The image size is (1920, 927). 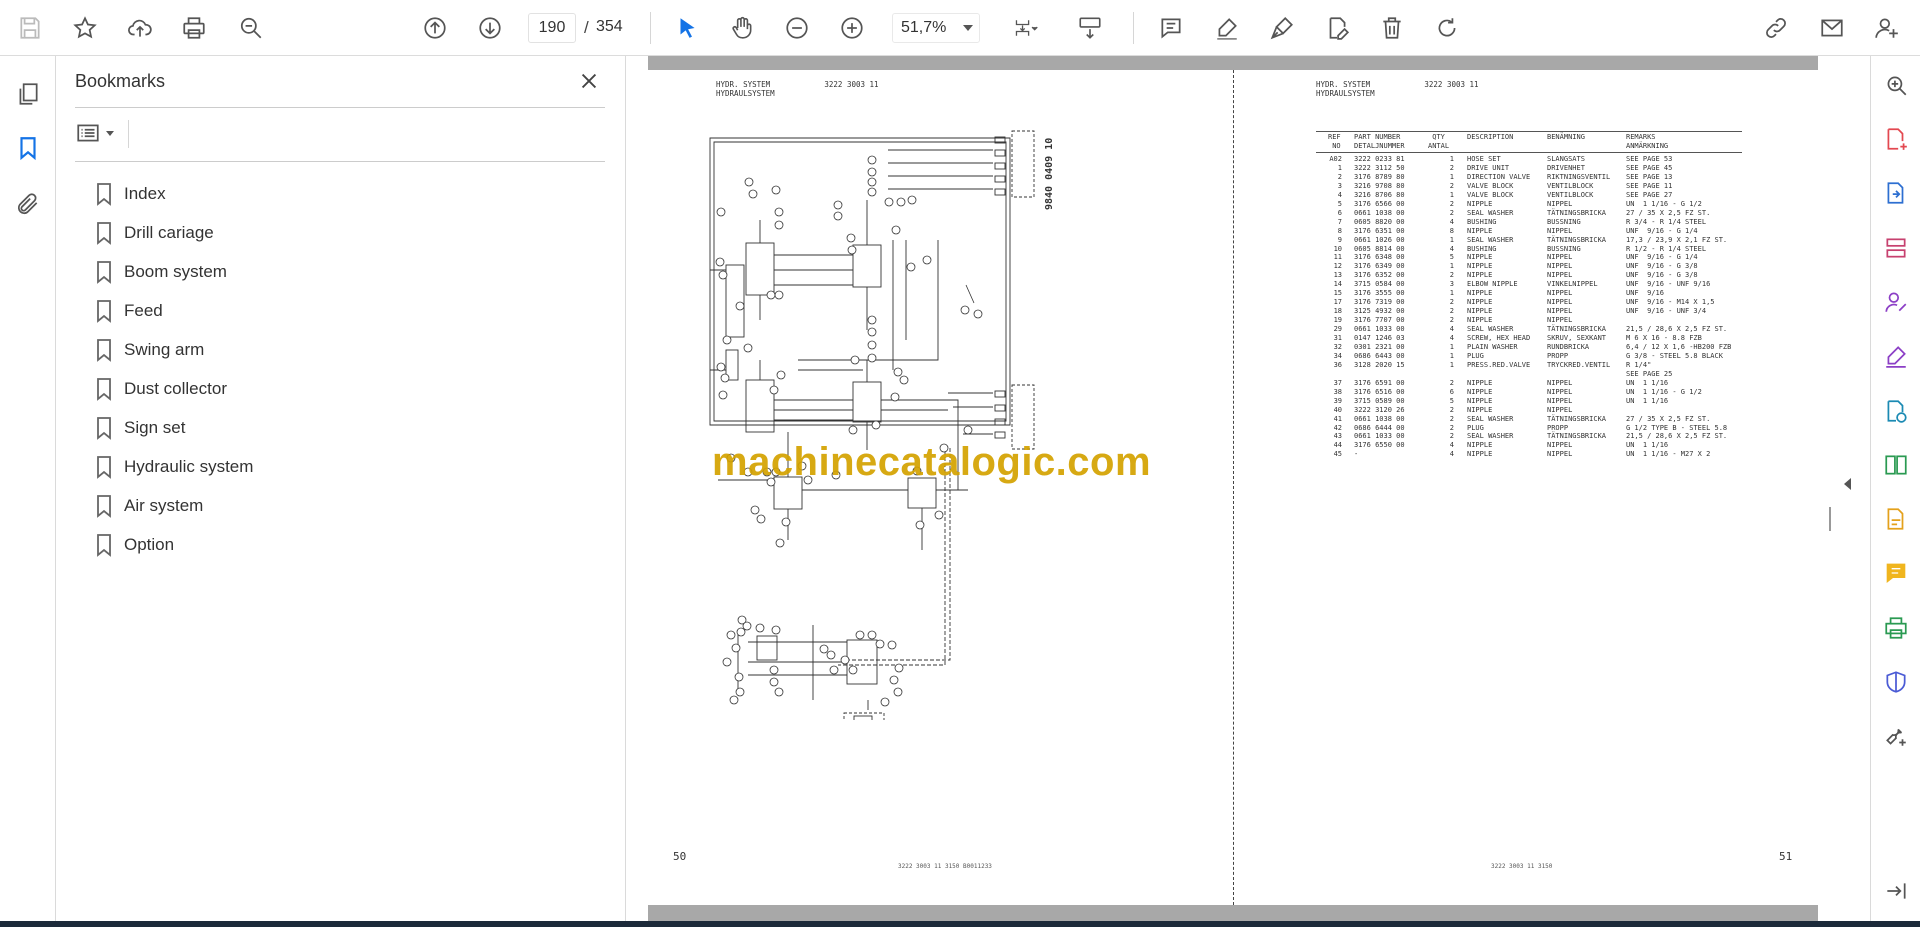 I want to click on remarks-cell: SEE PAGE 11, so click(x=1649, y=185).